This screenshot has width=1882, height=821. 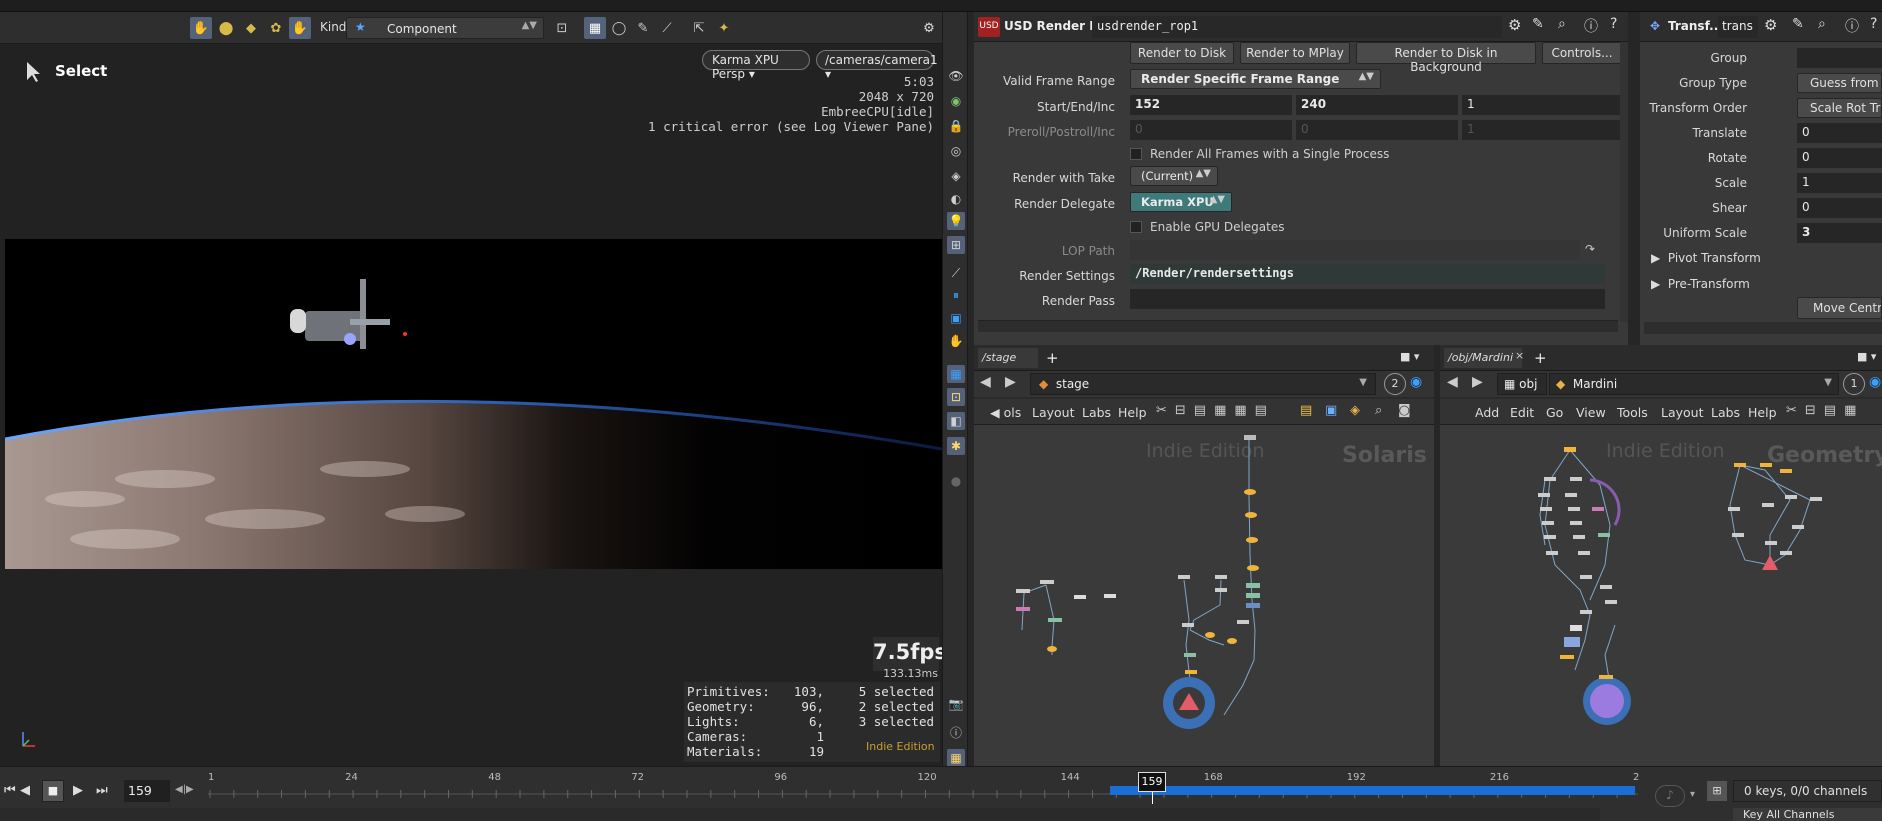 I want to click on stage-path-field: ◆ stage ▼, so click(x=1203, y=384).